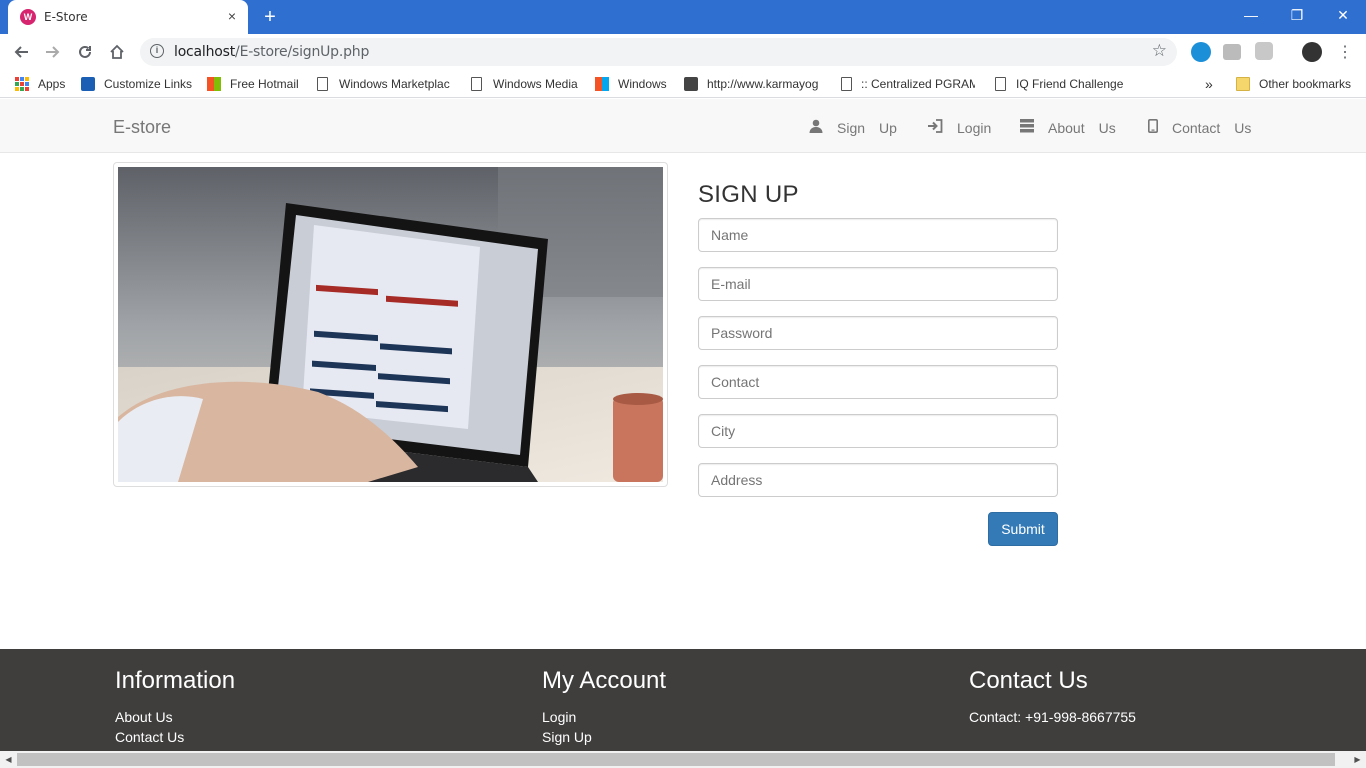  Describe the element at coordinates (1243, 84) in the screenshot. I see `folder-icon` at that location.